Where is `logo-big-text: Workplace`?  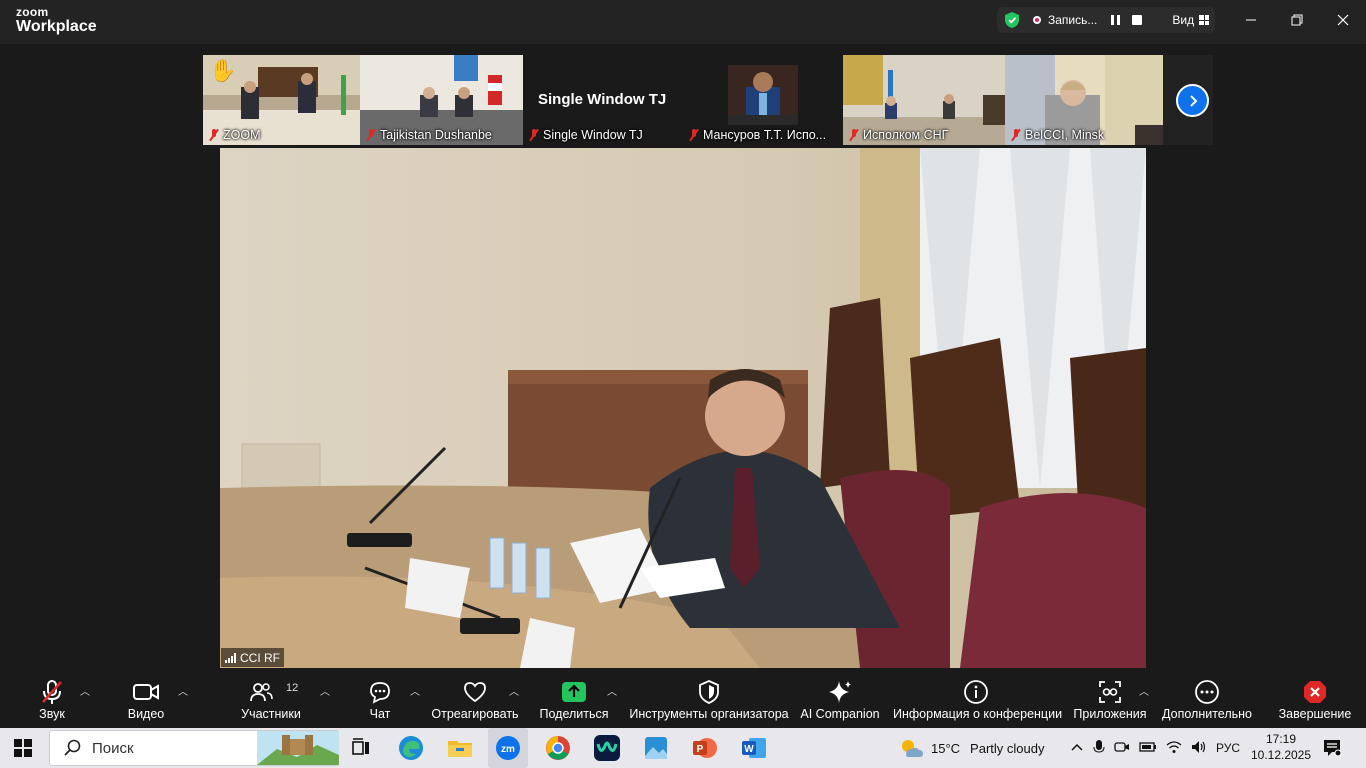 logo-big-text: Workplace is located at coordinates (56, 26).